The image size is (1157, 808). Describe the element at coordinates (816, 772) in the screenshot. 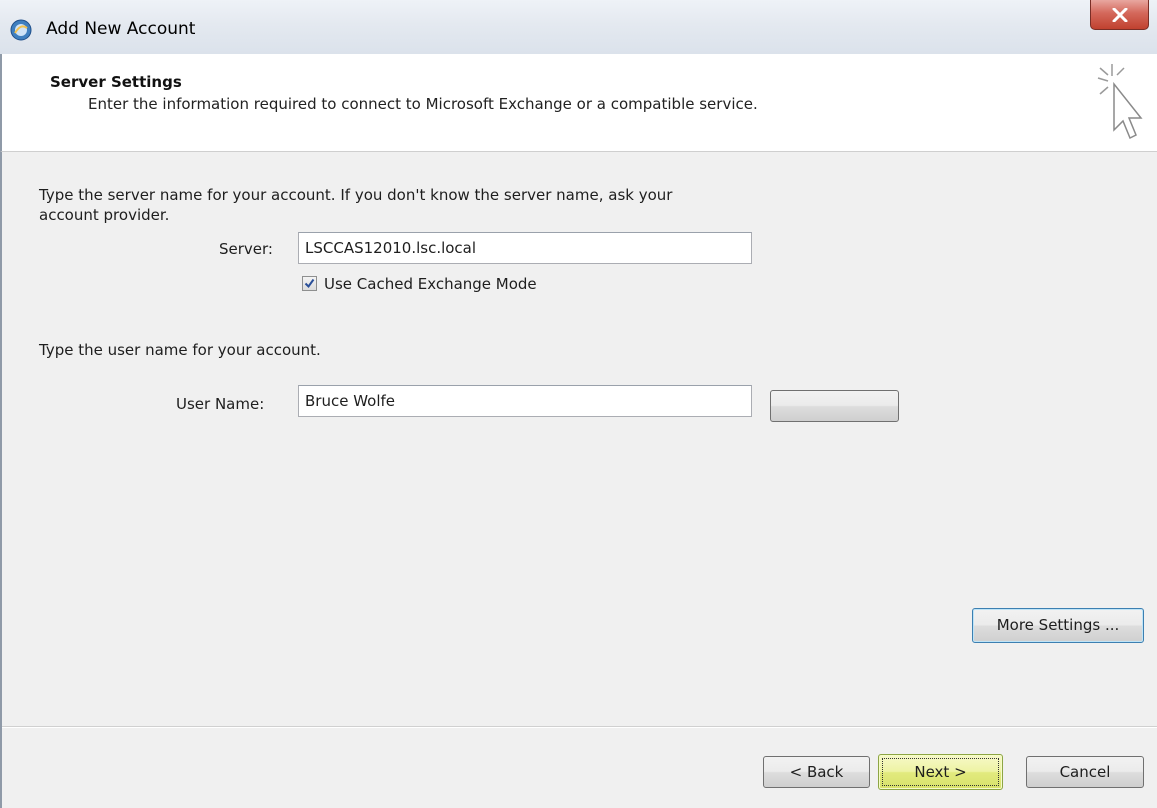

I see `back-button: < Back` at that location.